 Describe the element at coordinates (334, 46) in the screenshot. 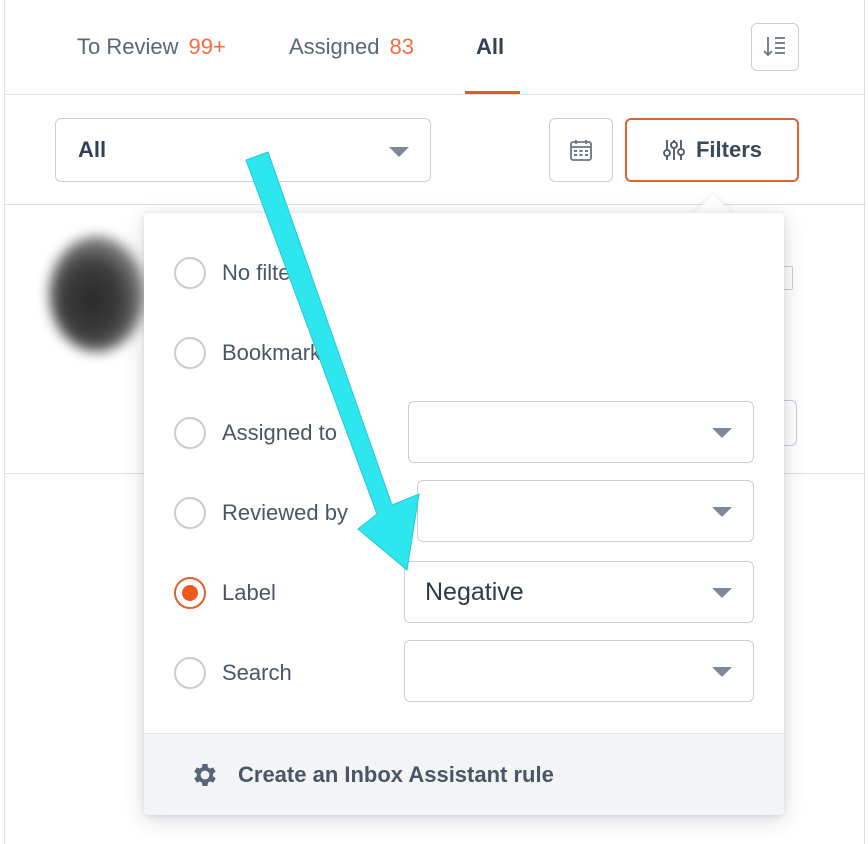

I see `tab-label: Assigned` at that location.